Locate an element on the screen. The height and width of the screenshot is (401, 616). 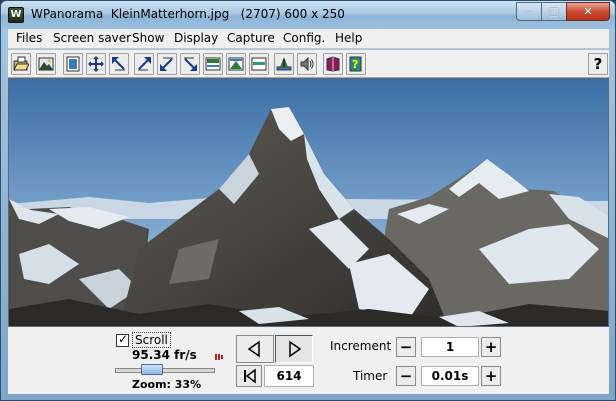
sound-button is located at coordinates (307, 64).